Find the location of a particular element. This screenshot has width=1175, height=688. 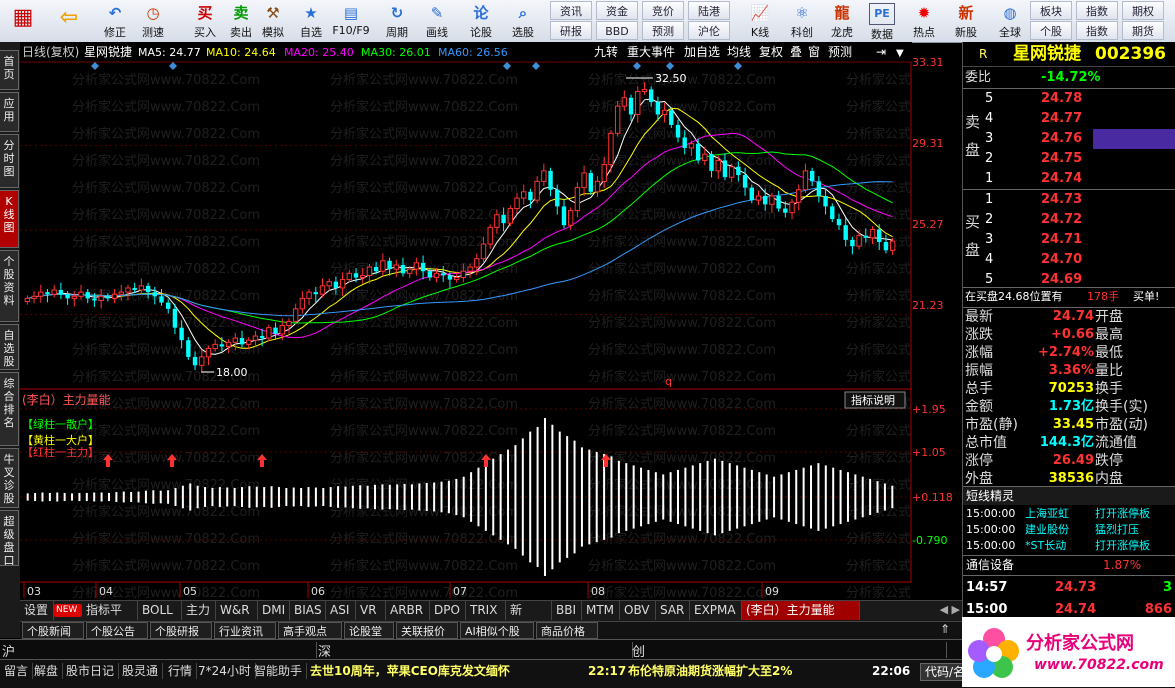

grid-bottom-button-3: 沪伦 is located at coordinates (709, 30).